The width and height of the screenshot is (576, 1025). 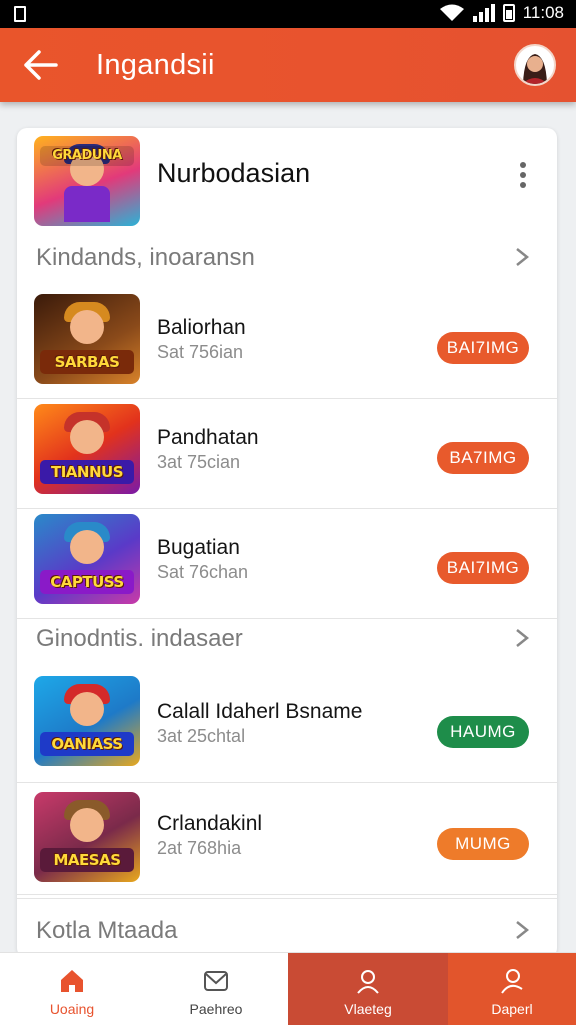 I want to click on profile-icon, so click(x=512, y=981).